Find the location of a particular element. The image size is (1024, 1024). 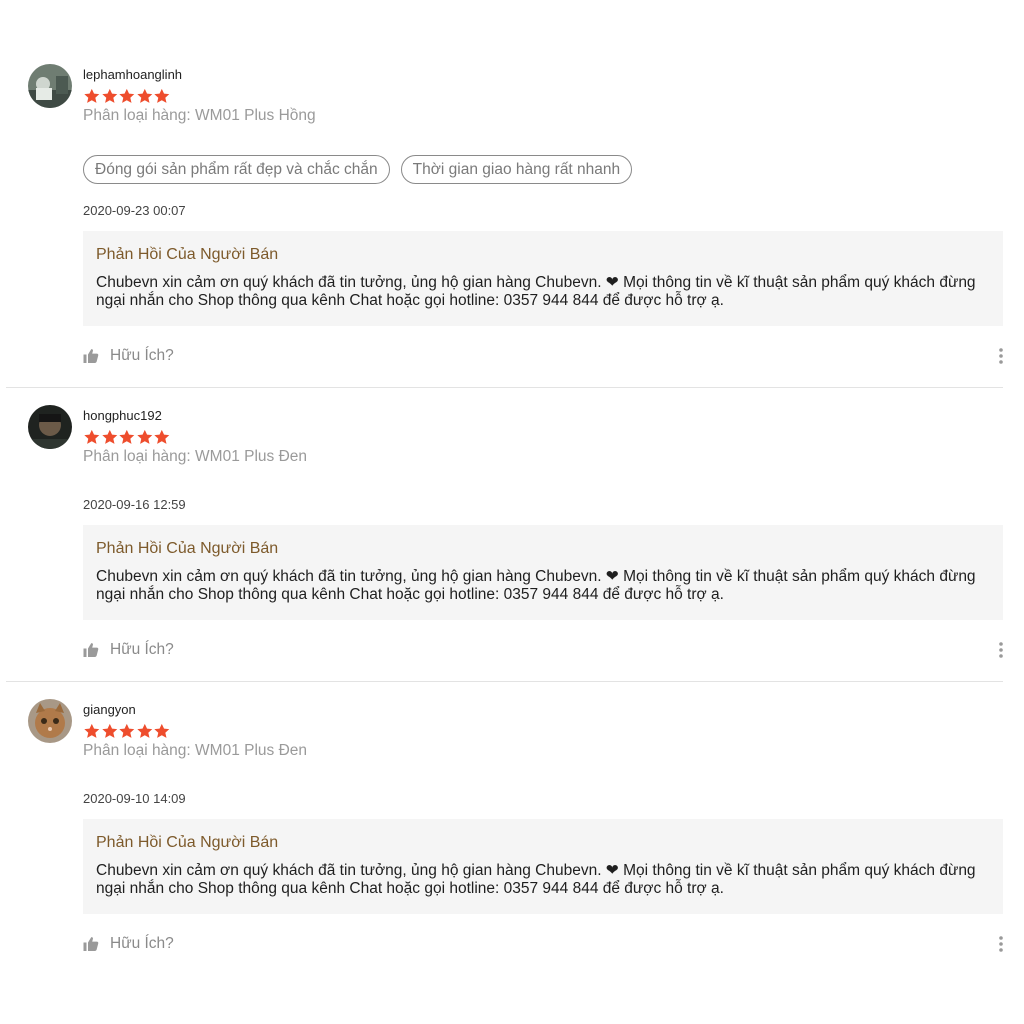

username: lephamhoanglinh is located at coordinates (133, 74).